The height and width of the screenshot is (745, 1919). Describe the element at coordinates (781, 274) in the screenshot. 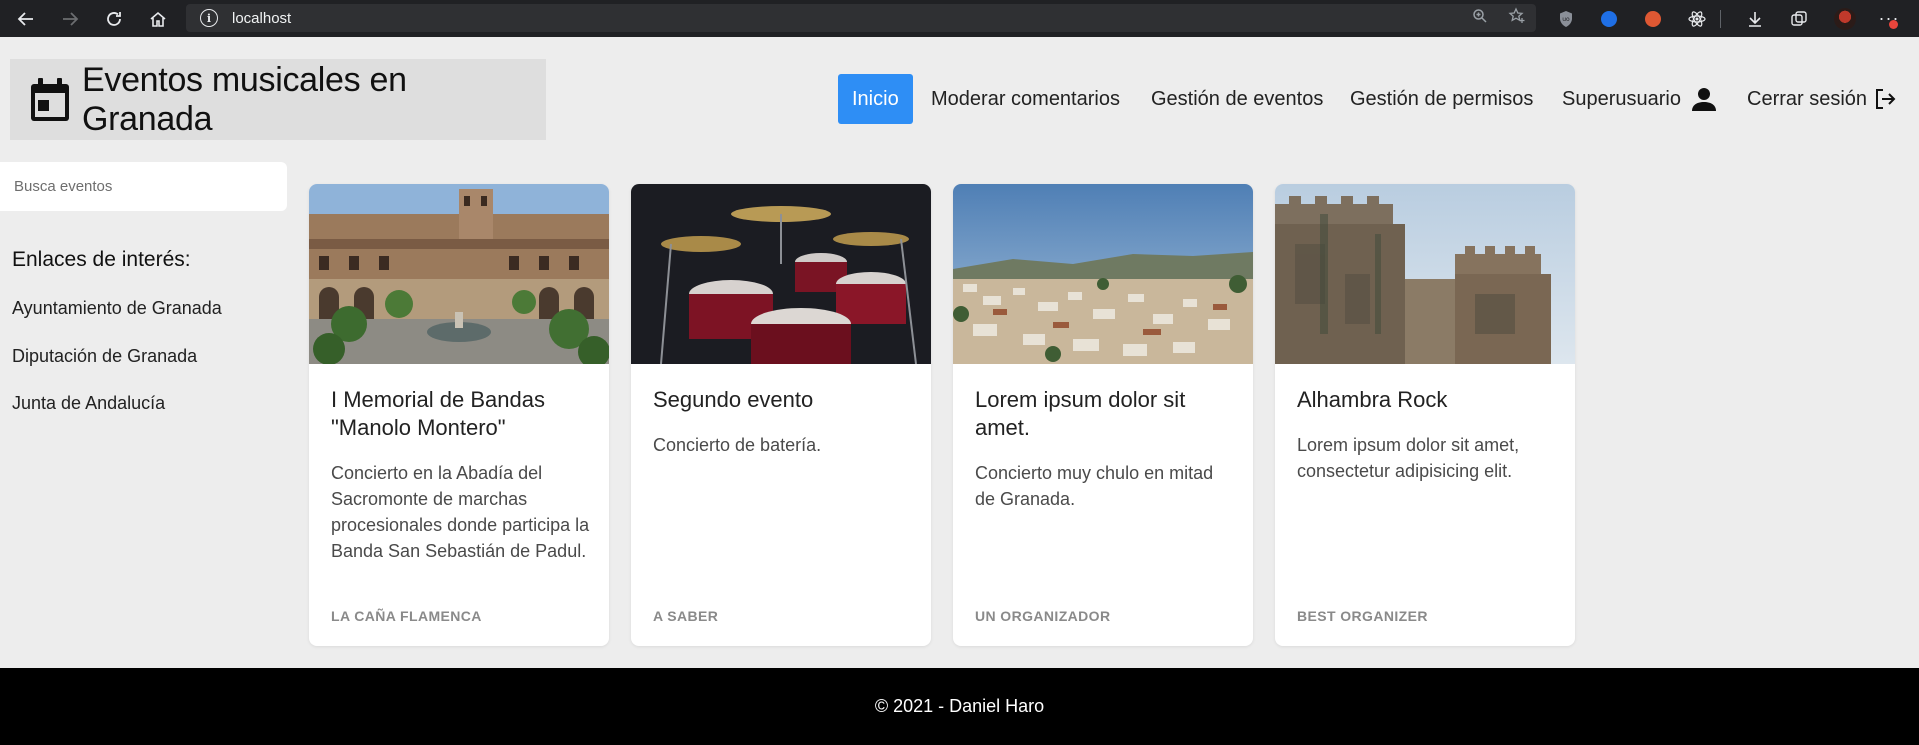

I see `event-image-drums` at that location.